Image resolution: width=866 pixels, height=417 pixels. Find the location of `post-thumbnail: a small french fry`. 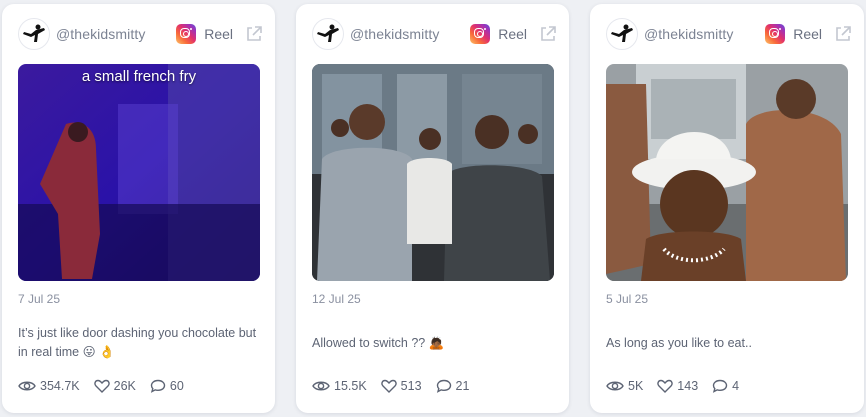

post-thumbnail: a small french fry is located at coordinates (139, 172).